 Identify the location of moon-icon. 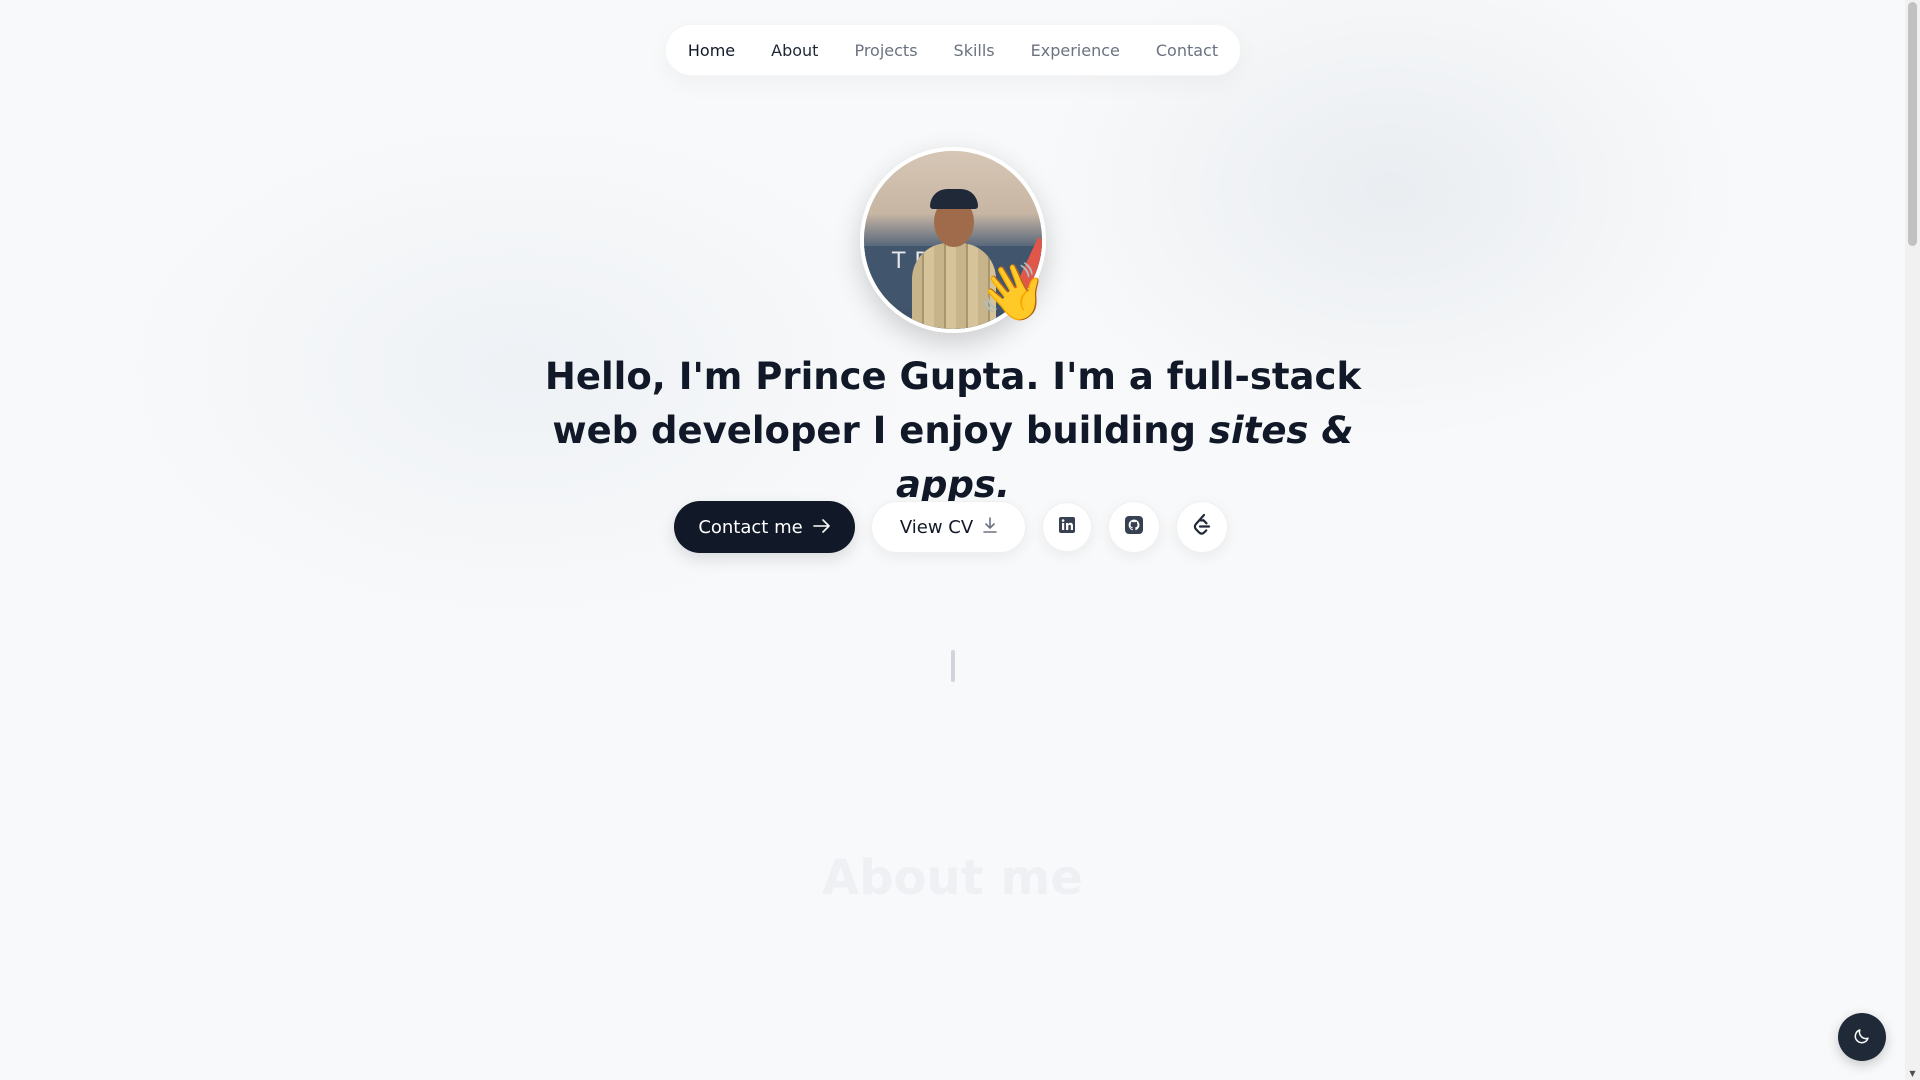
(1862, 1037).